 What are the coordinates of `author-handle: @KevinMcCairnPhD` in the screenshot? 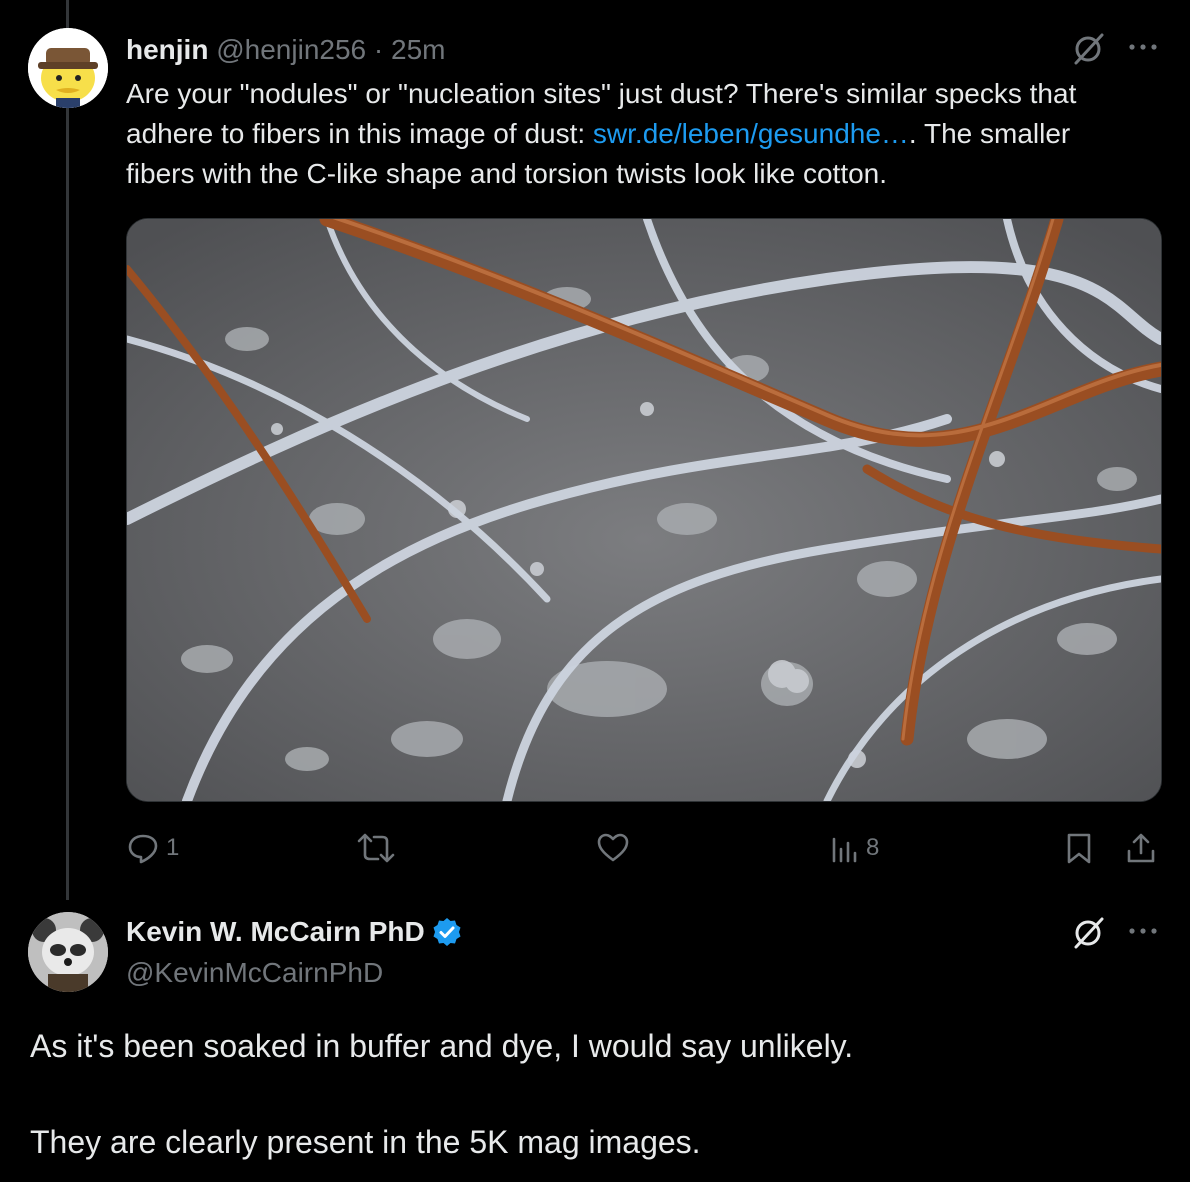 It's located at (254, 973).